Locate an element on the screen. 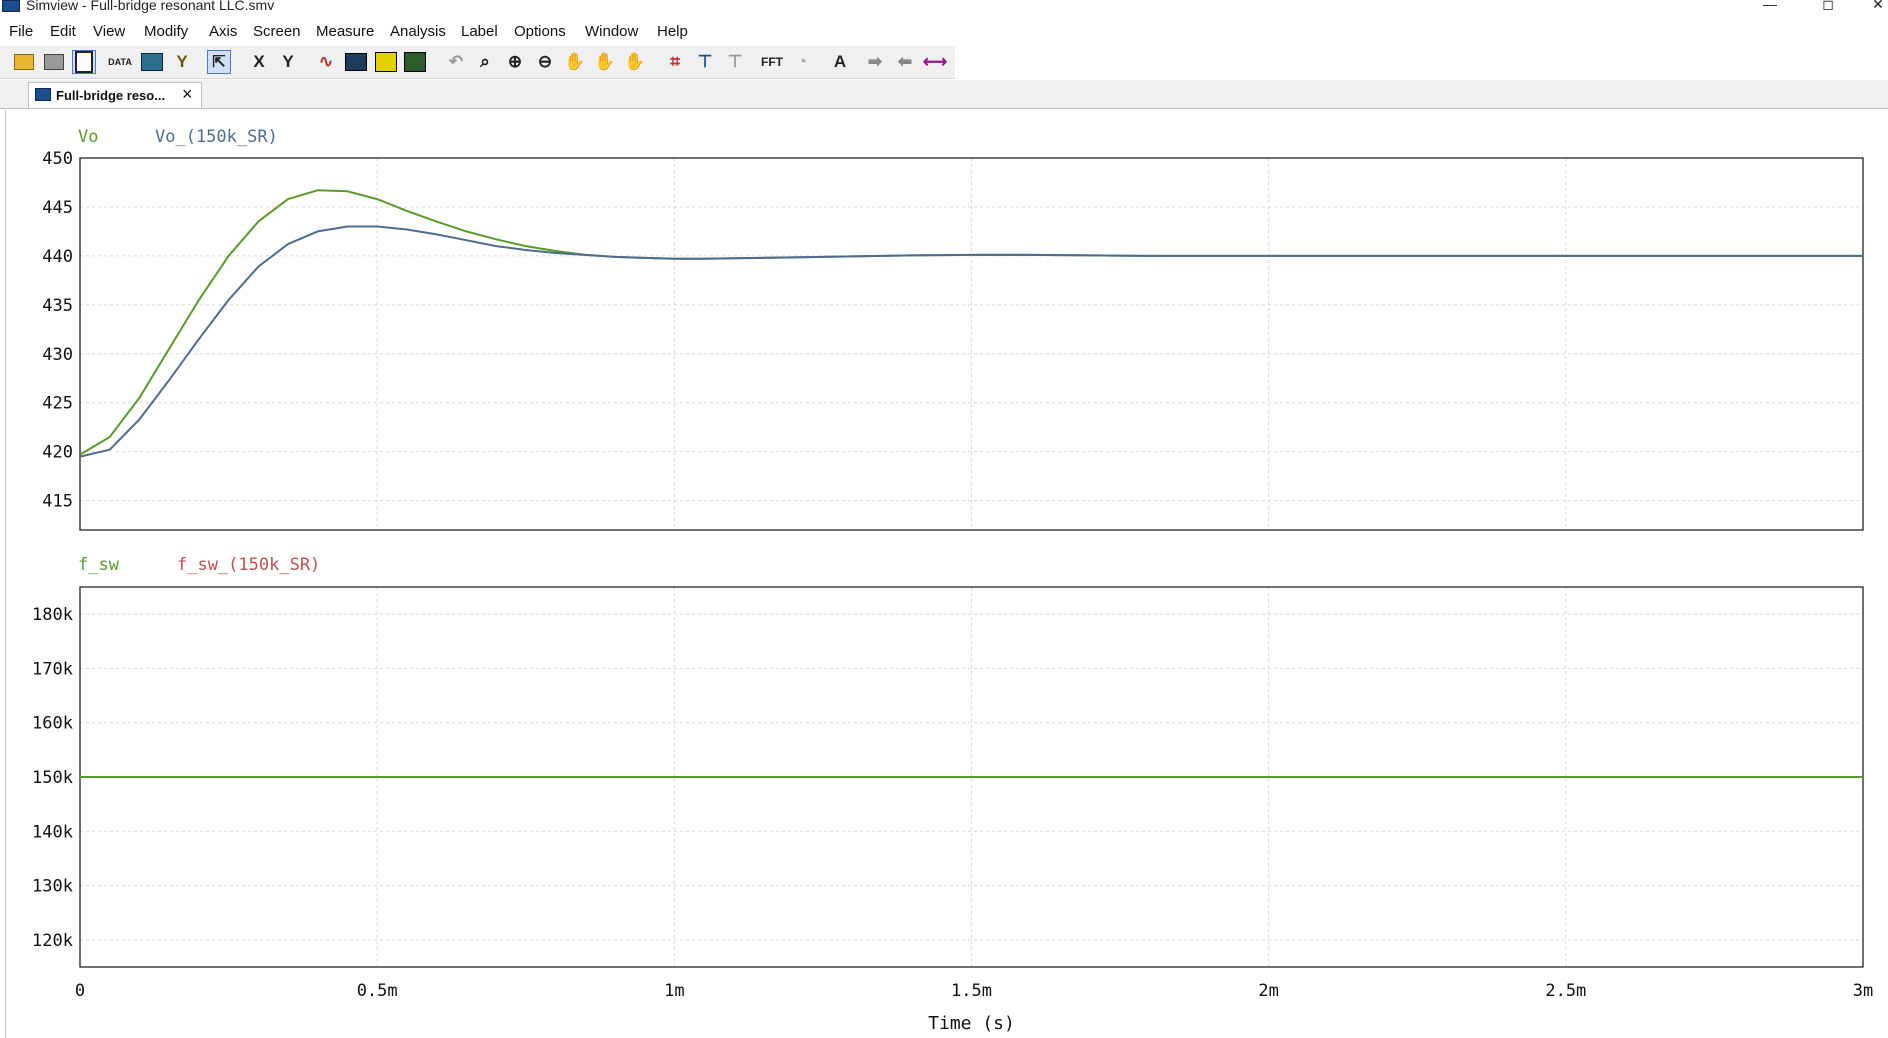 This screenshot has height=1038, width=1888. close-button: ✕ is located at coordinates (1873, 6).